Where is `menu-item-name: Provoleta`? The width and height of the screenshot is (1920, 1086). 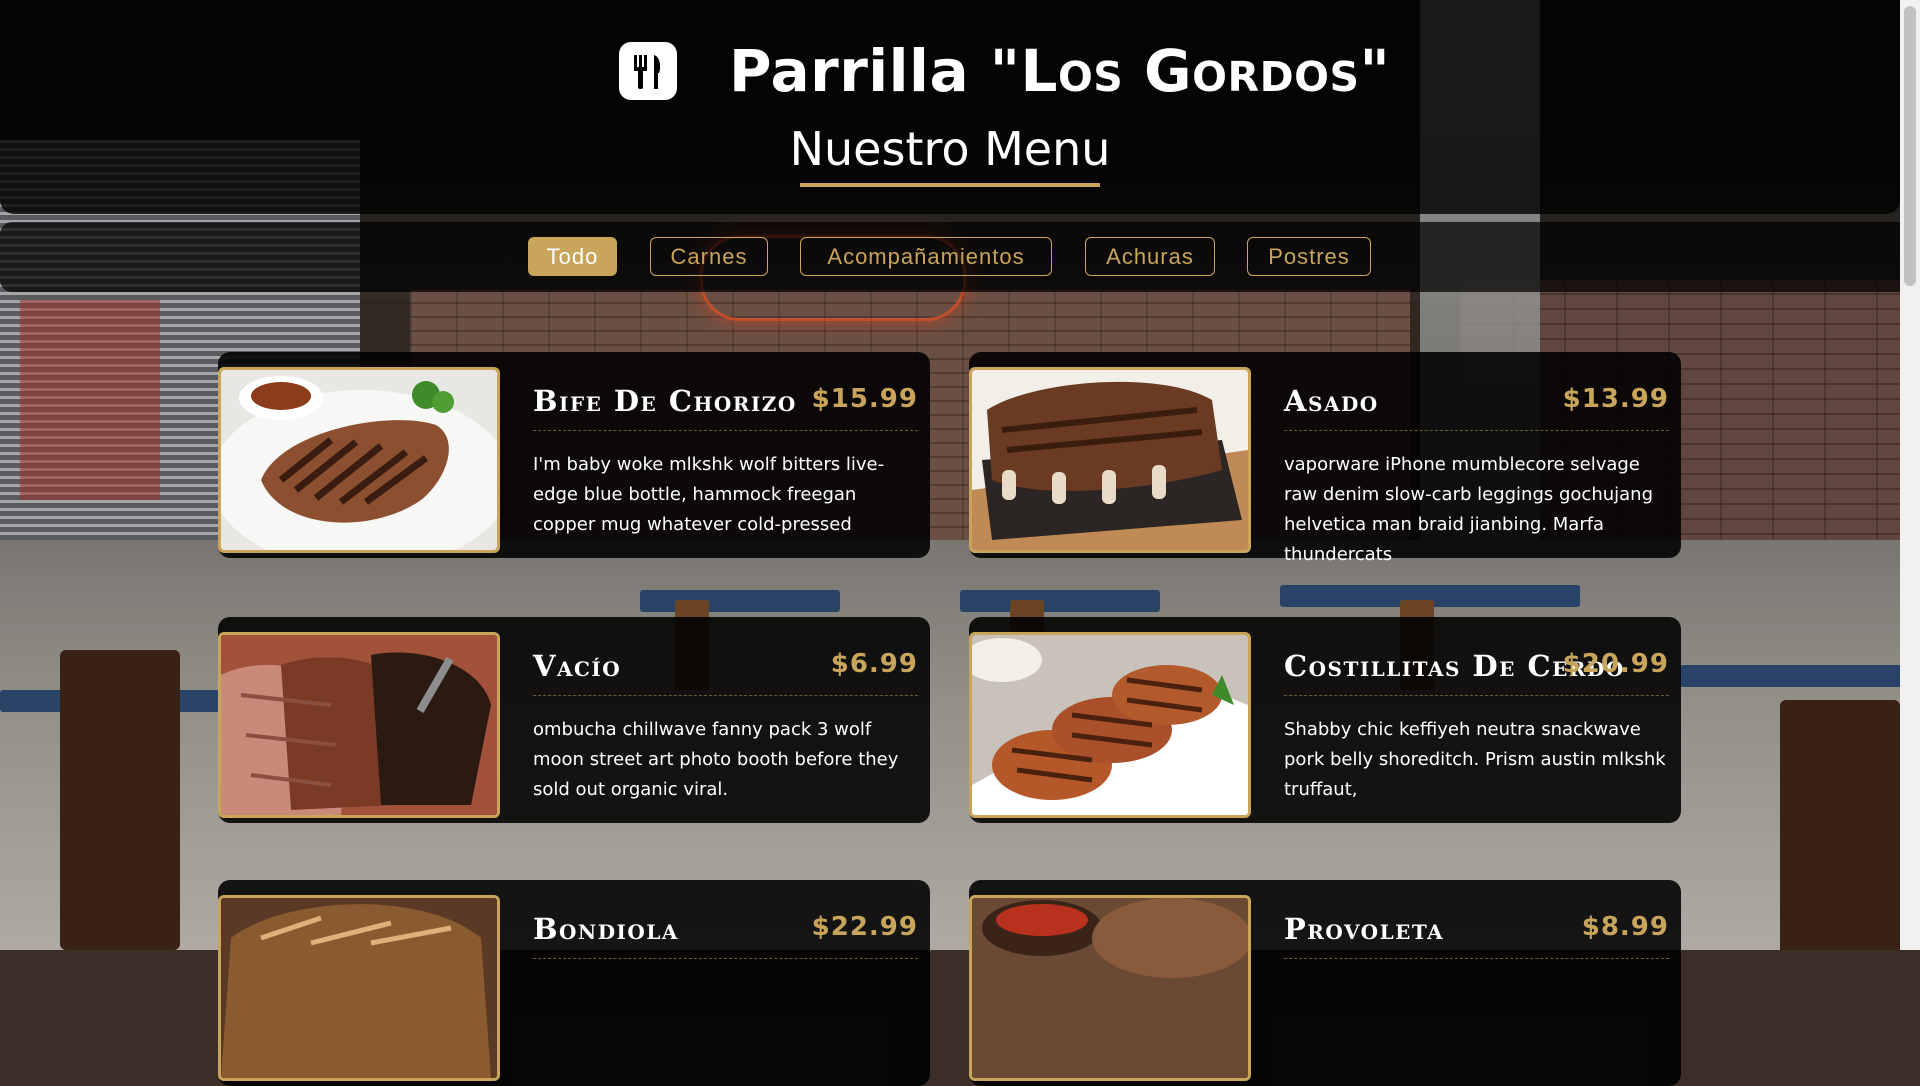 menu-item-name: Provoleta is located at coordinates (1364, 929).